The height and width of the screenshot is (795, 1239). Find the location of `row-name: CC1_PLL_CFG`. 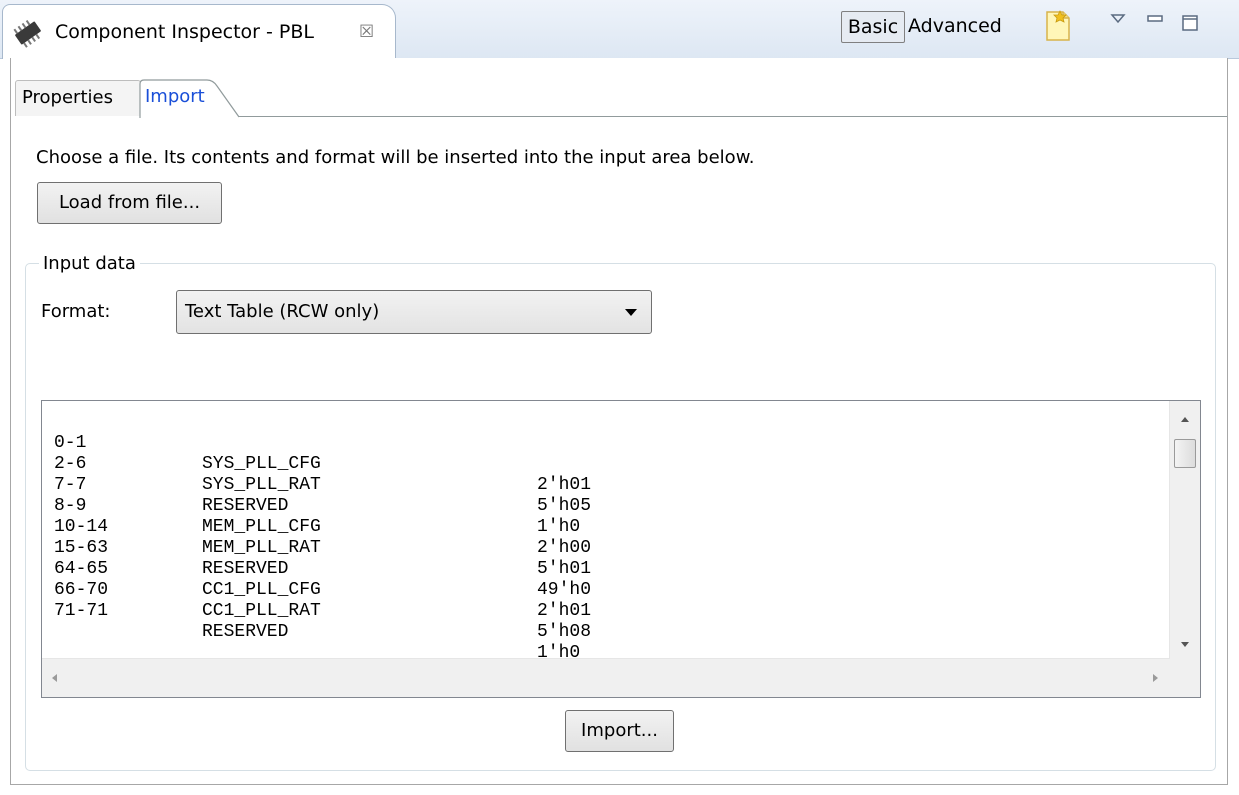

row-name: CC1_PLL_CFG is located at coordinates (261, 590).